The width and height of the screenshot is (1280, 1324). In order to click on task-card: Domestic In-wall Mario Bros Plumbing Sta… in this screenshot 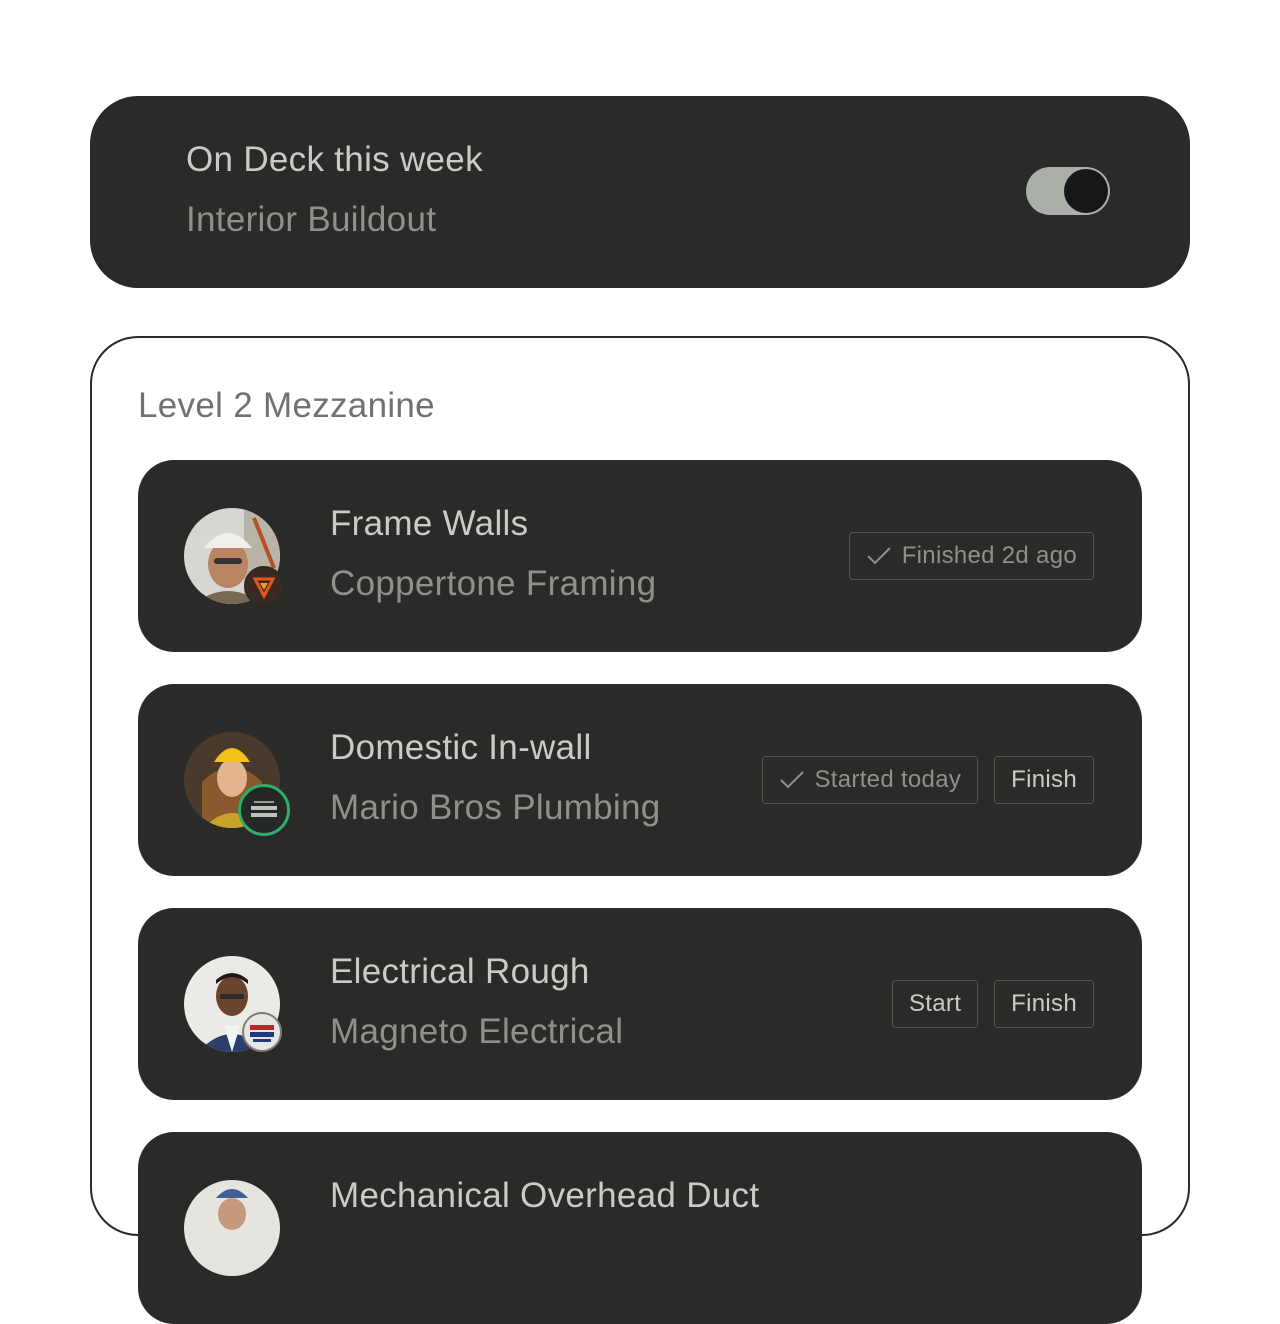, I will do `click(640, 780)`.